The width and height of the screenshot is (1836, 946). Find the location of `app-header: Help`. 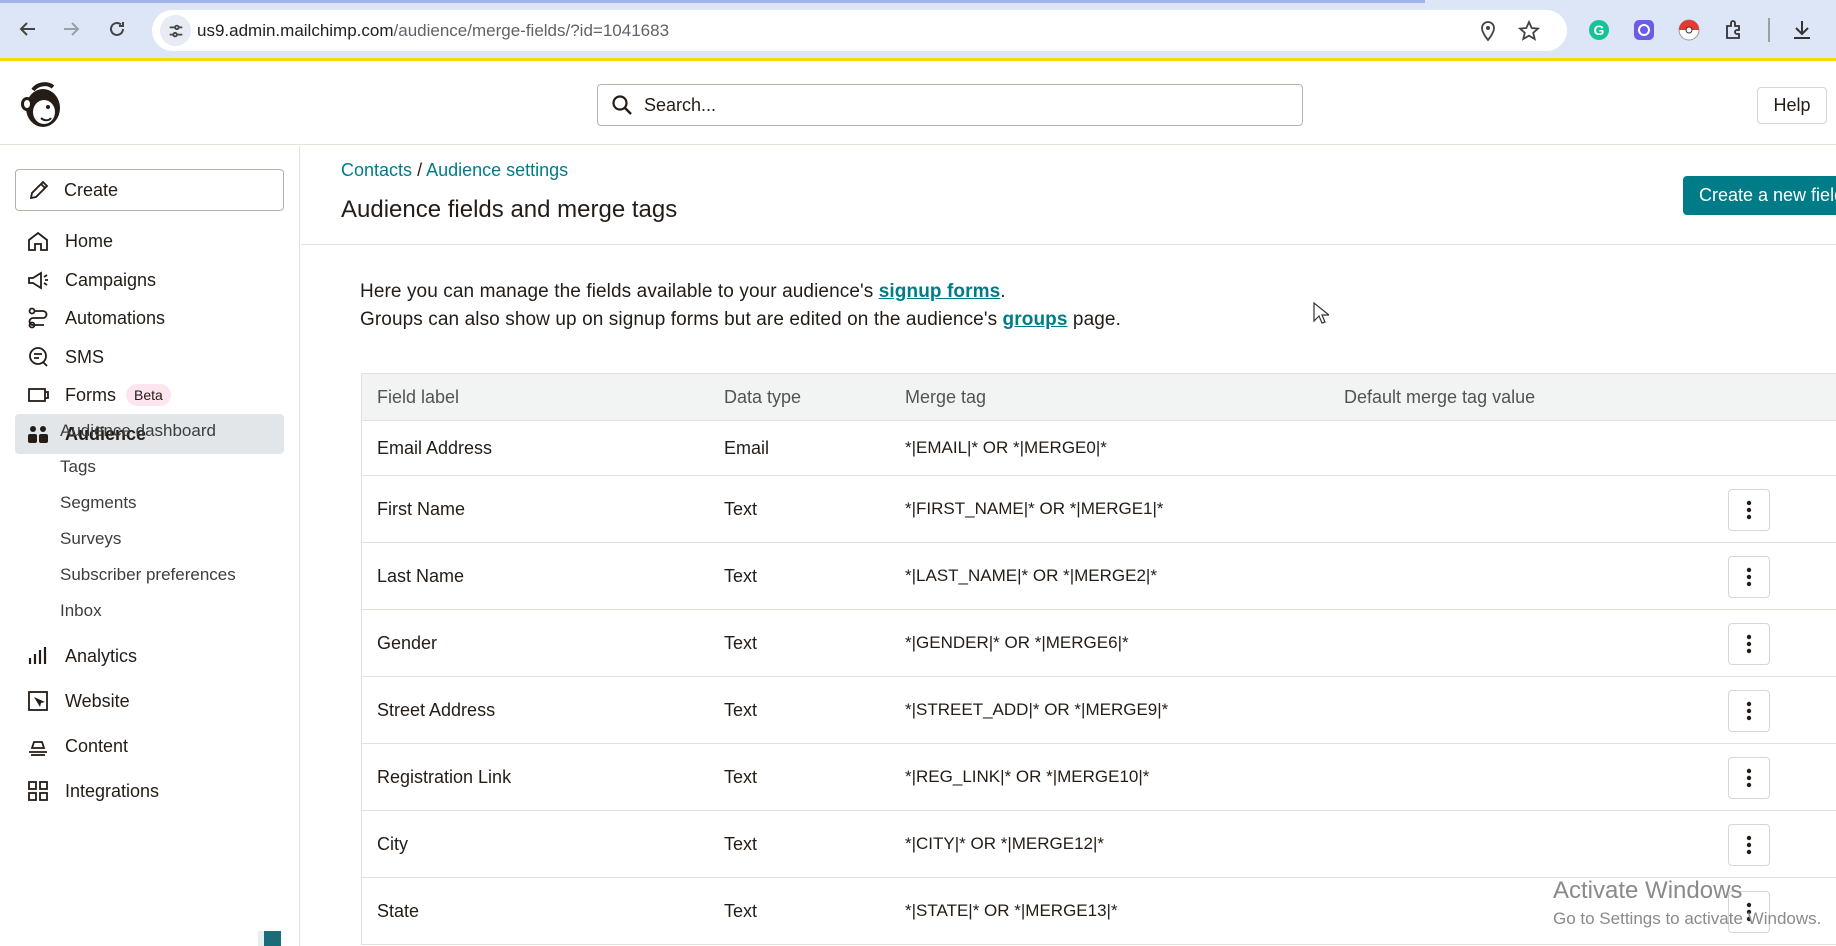

app-header: Help is located at coordinates (918, 104).